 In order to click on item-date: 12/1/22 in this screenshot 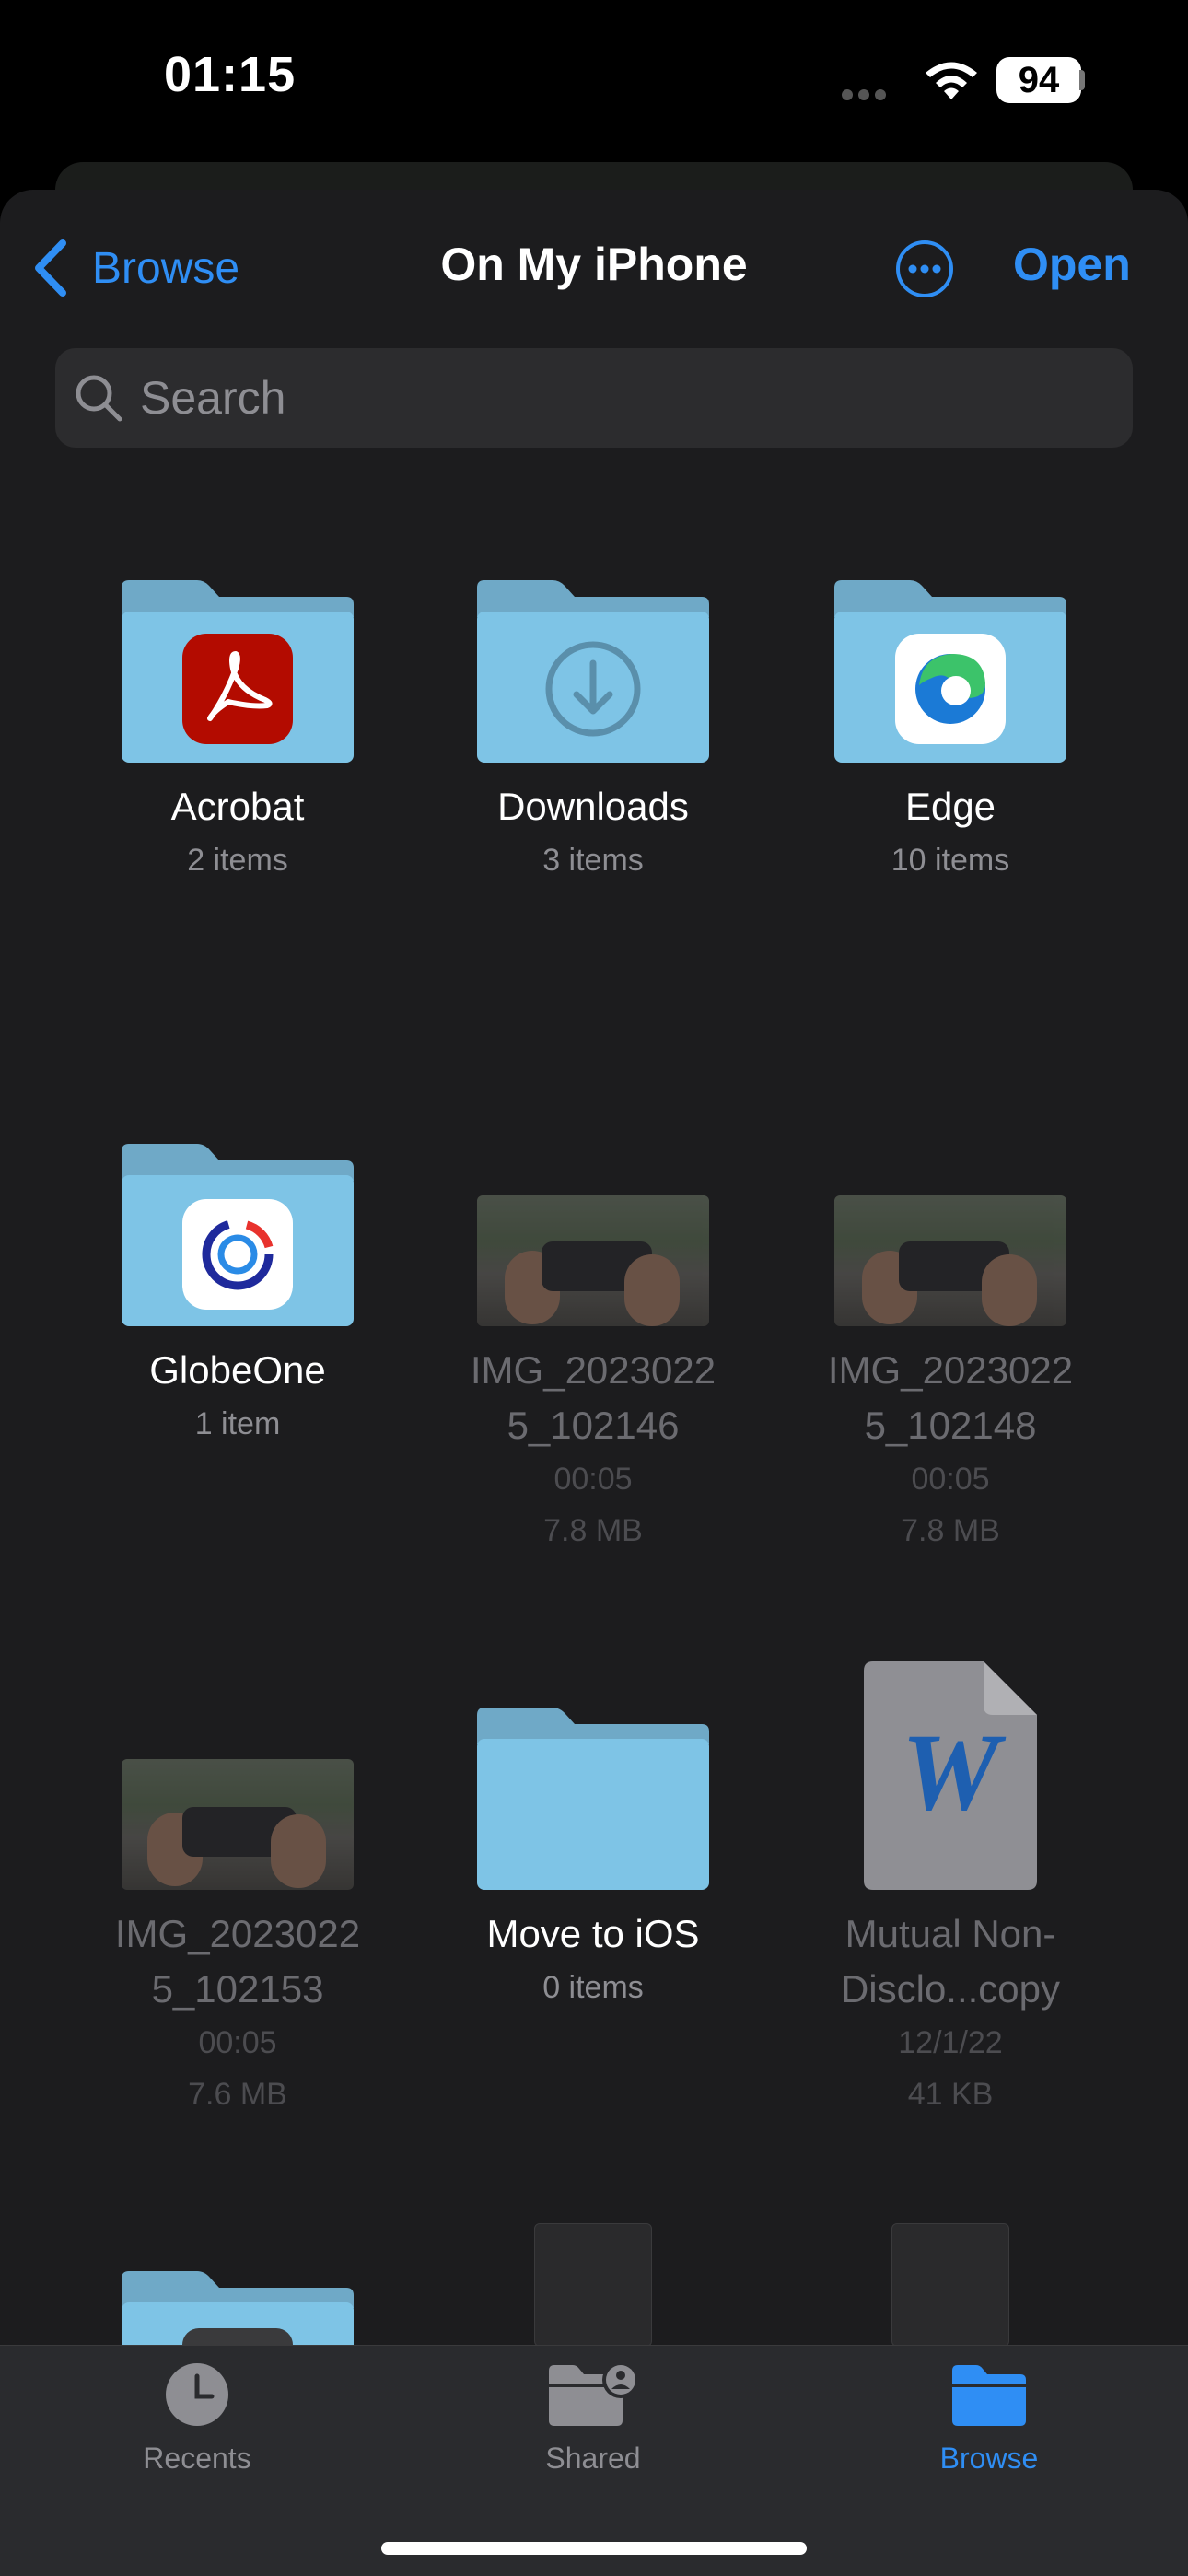, I will do `click(951, 2042)`.